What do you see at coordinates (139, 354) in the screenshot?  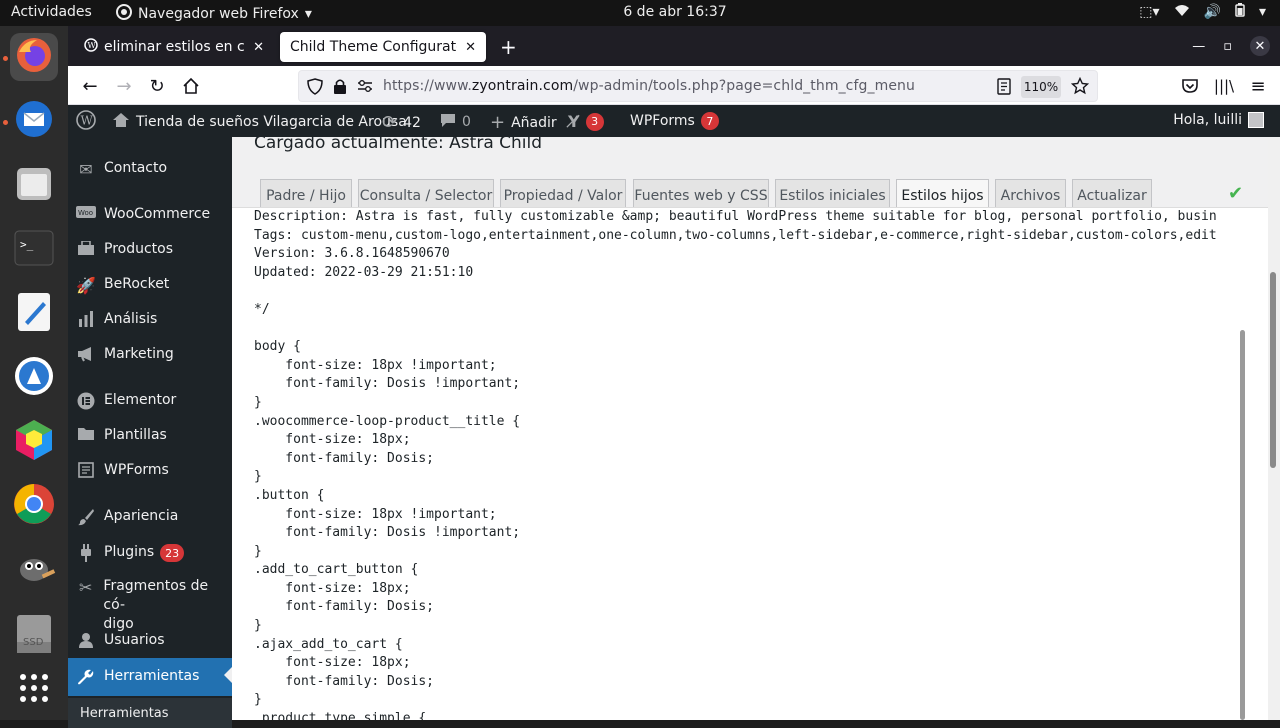 I see `menu-label: Marketing` at bounding box center [139, 354].